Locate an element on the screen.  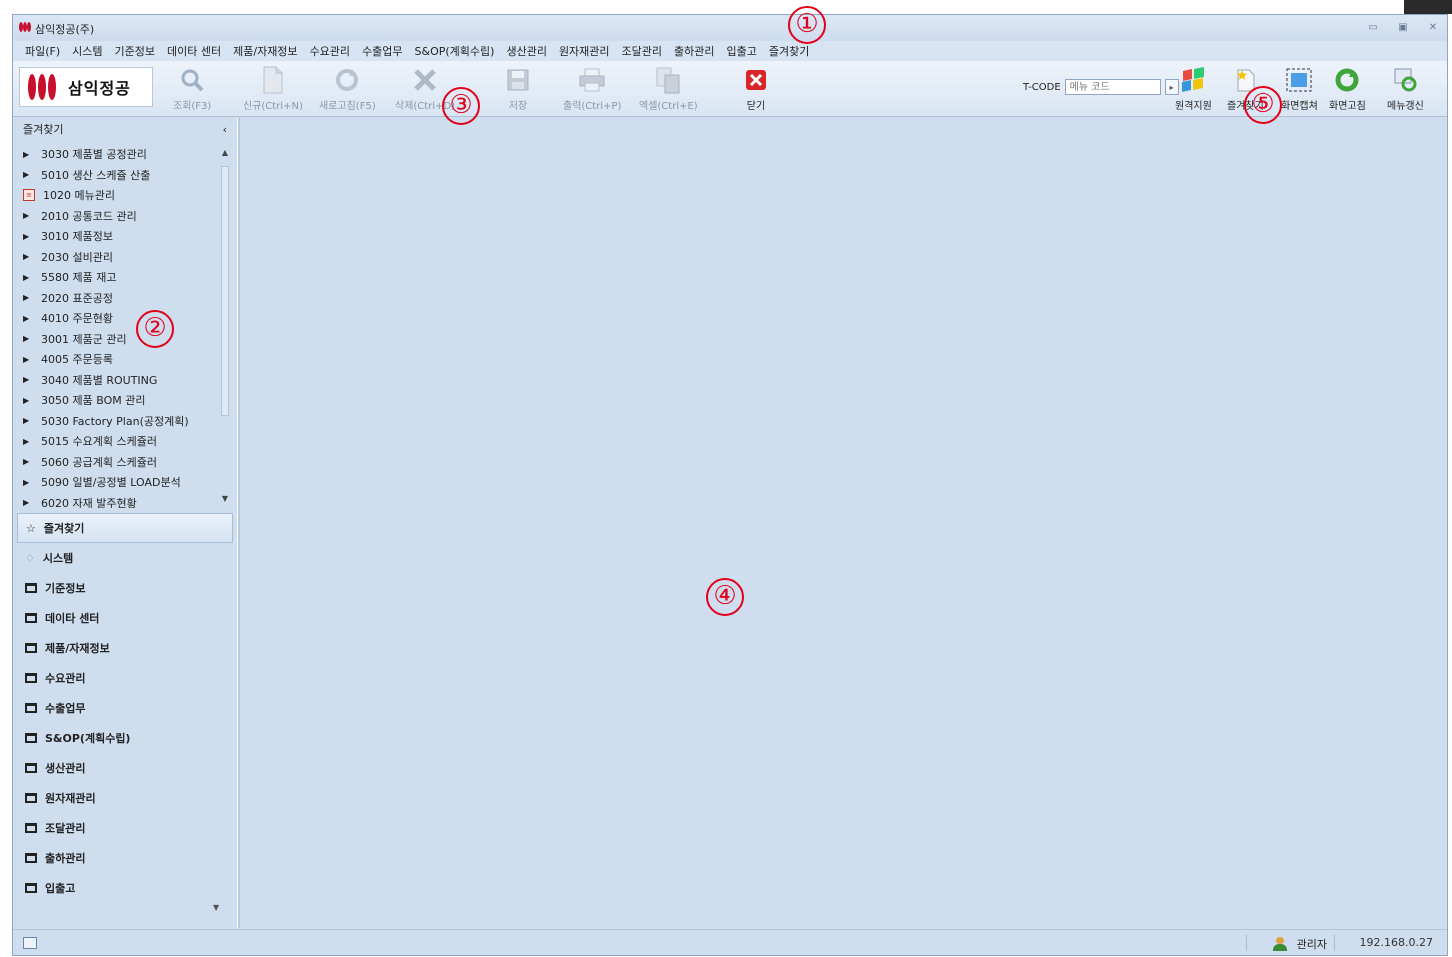
menu-raw-material: 원자재관리 is located at coordinates (584, 51).